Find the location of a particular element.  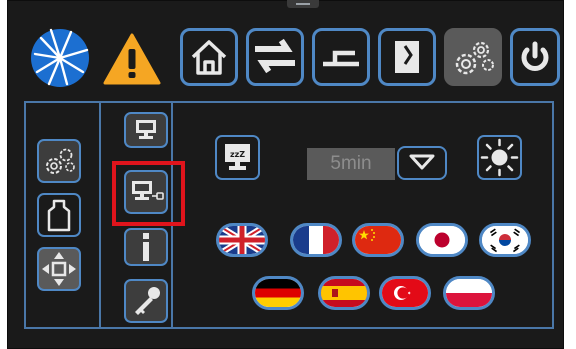

flag-uk is located at coordinates (242, 240).